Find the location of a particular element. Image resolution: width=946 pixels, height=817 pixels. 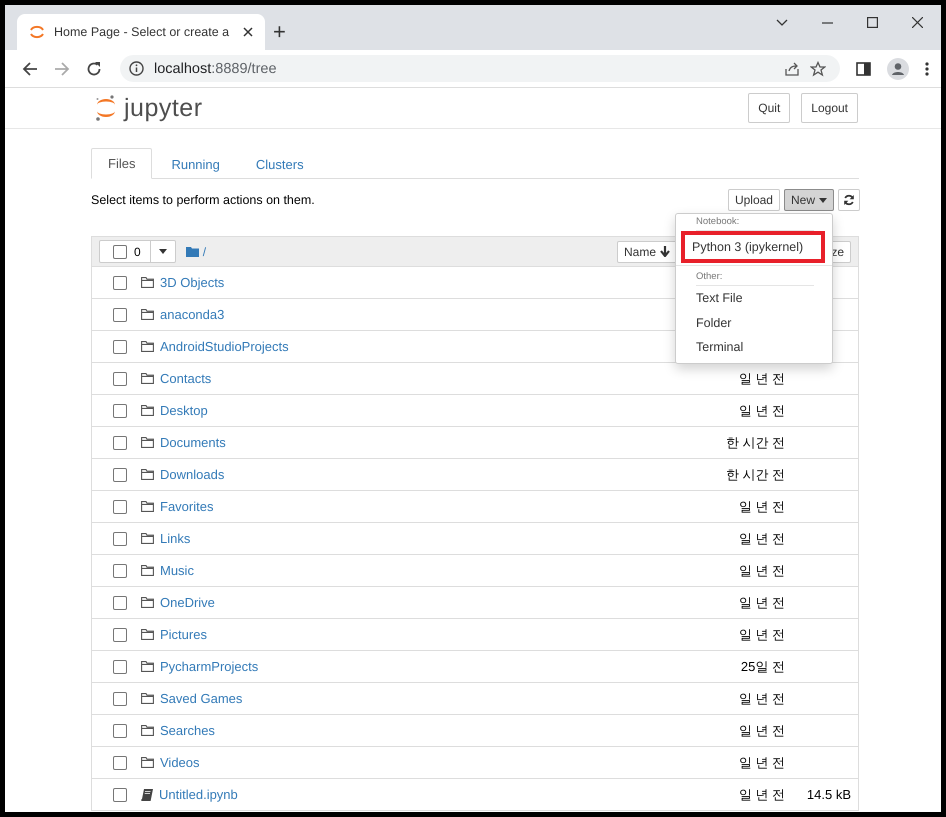

maximize-icon is located at coordinates (872, 22).